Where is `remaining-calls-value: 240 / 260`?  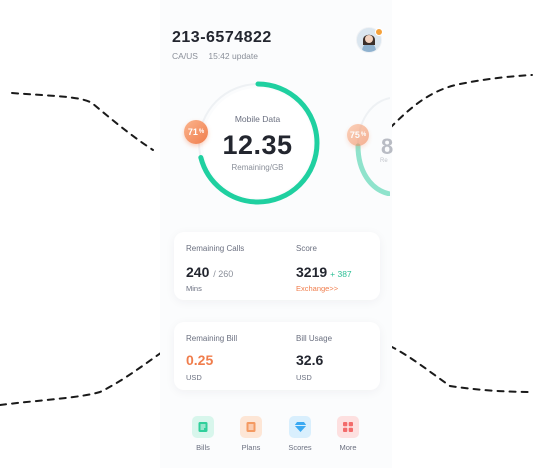
remaining-calls-value: 240 / 260 is located at coordinates (210, 272).